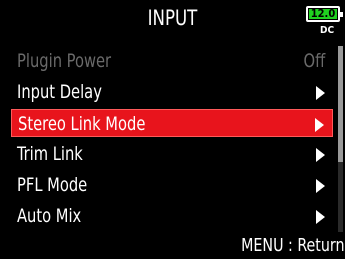 The width and height of the screenshot is (345, 259). Describe the element at coordinates (172, 92) in the screenshot. I see `menu-item-input-delay: Input Delay` at that location.